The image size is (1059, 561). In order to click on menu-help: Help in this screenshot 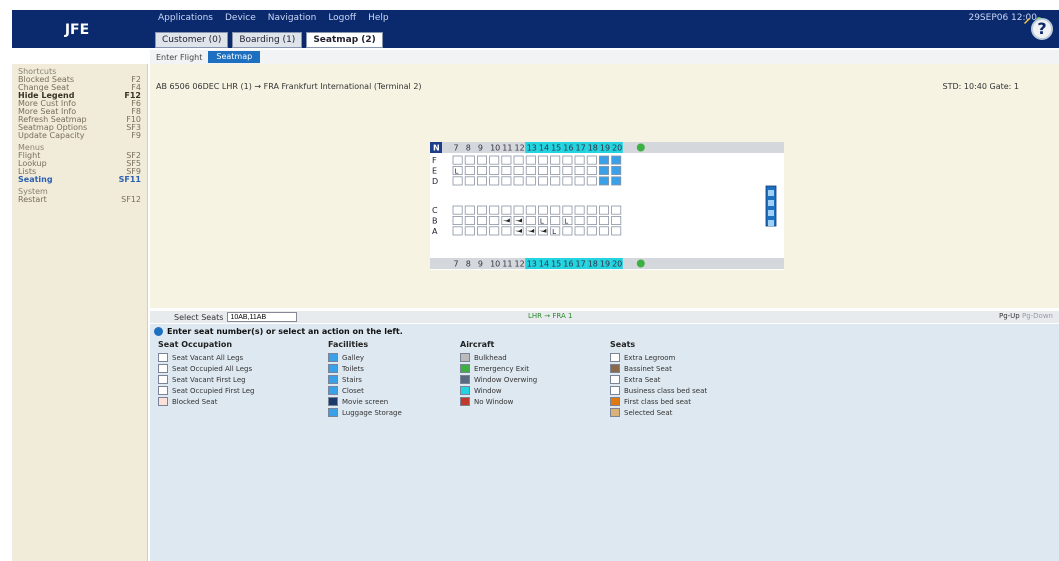, I will do `click(378, 18)`.